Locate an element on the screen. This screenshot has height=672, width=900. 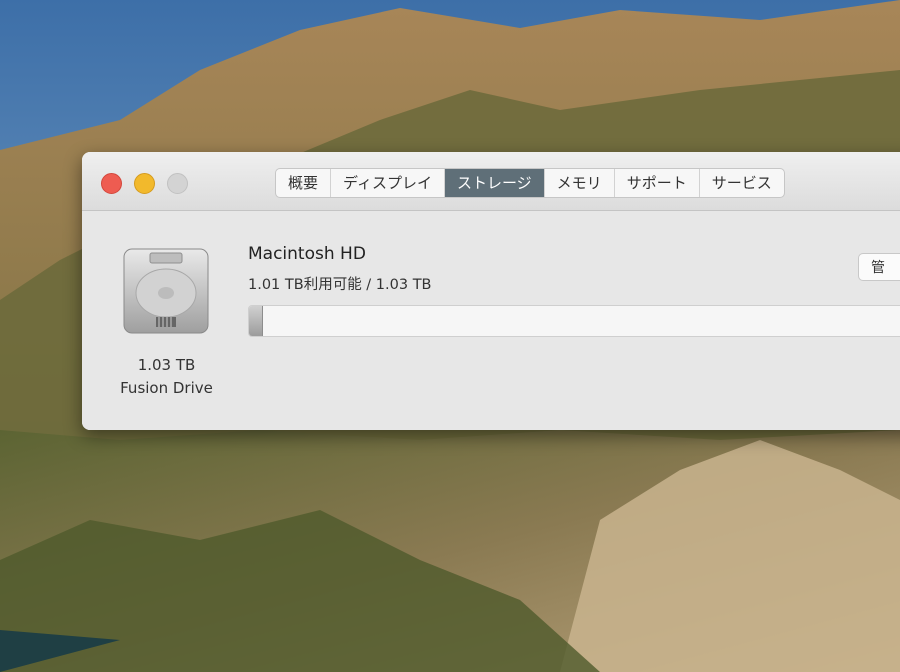
tab-bar: 概要 ディスプレイ ストレージ メモリ サポート サービス is located at coordinates (530, 183).